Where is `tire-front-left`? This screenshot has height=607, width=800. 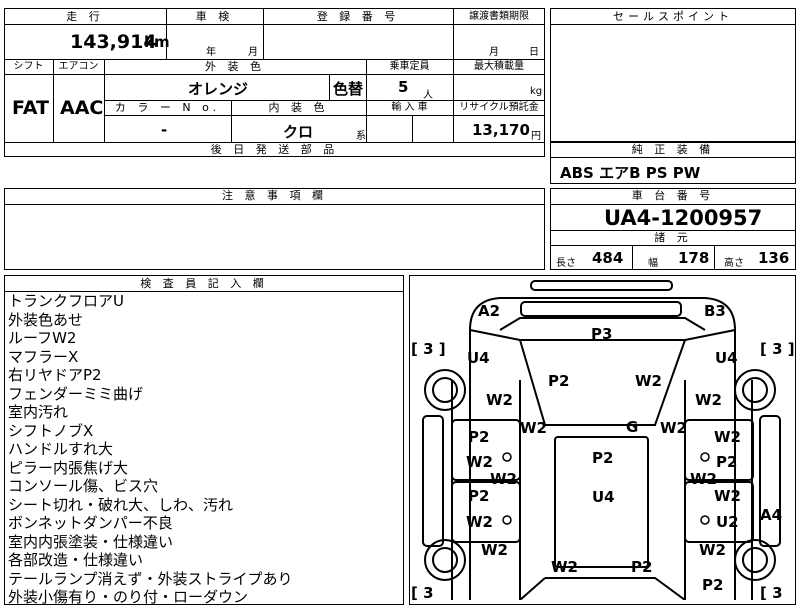 tire-front-left is located at coordinates (445, 390).